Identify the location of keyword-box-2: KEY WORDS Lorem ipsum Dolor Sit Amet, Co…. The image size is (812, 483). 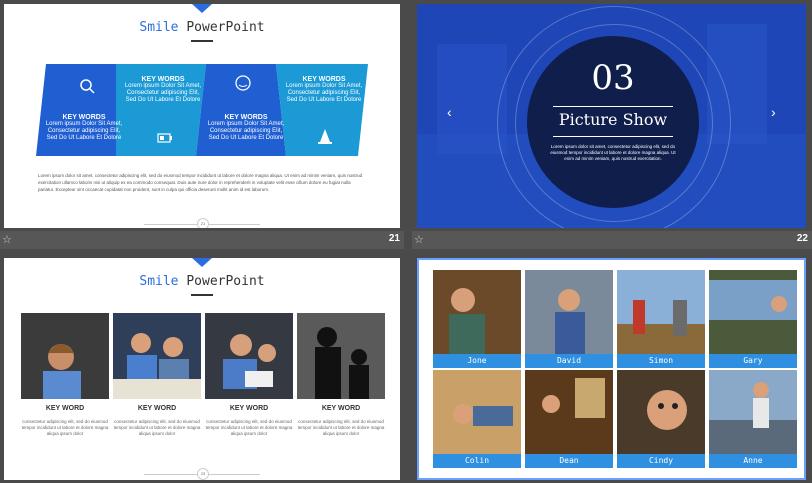
(163, 122).